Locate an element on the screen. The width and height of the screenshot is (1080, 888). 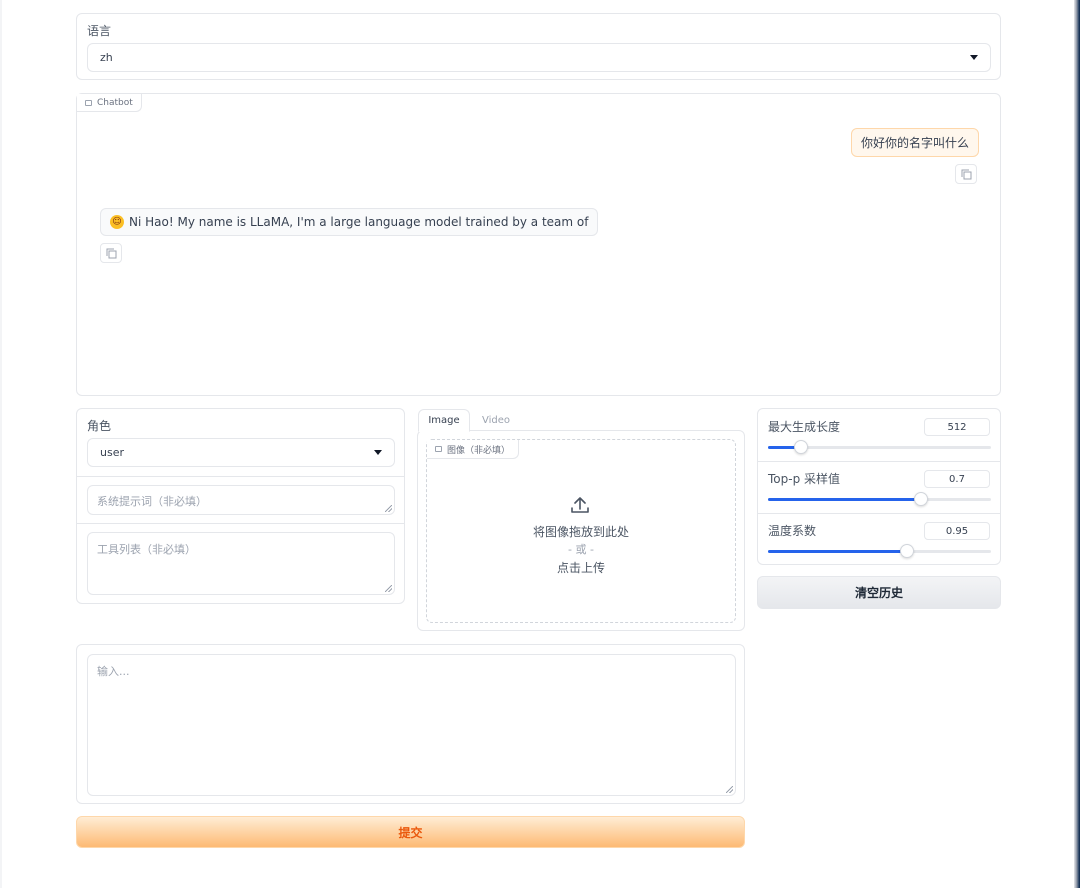
params-block: 最大生成长度 512 Top-p 采样值 0.7 温度系数 0.95 is located at coordinates (879, 486).